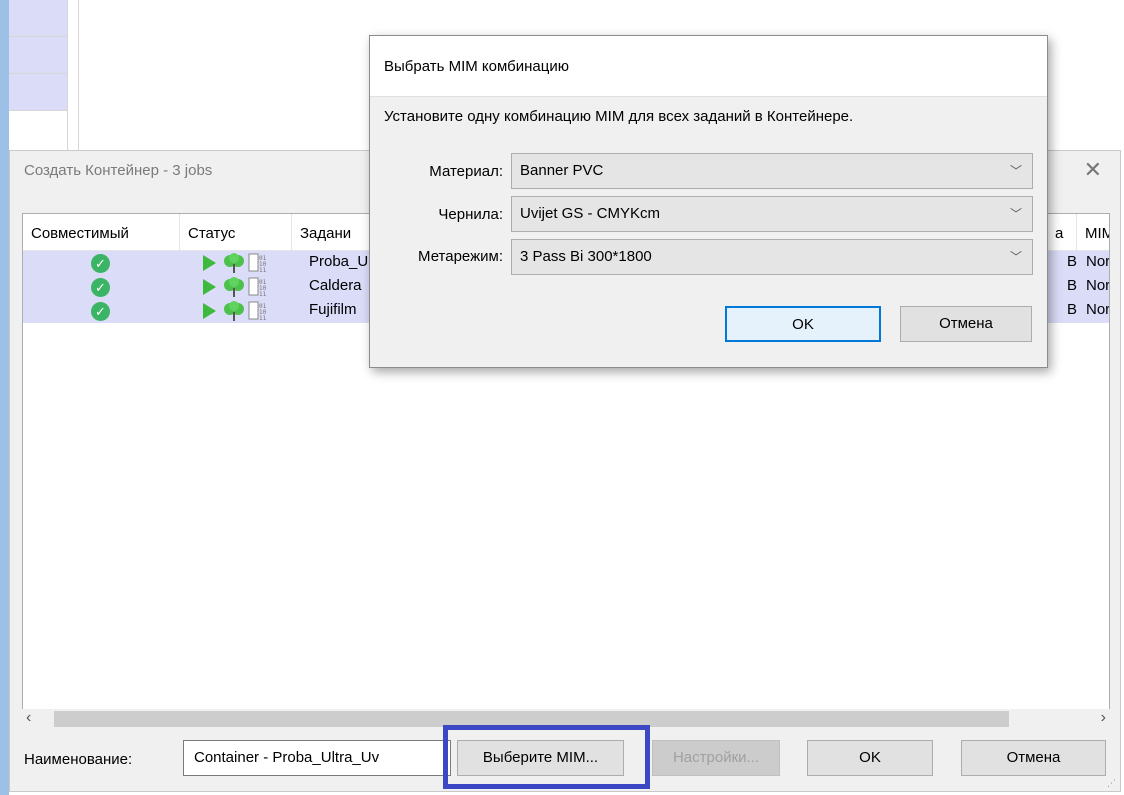 The image size is (1124, 795). Describe the element at coordinates (870, 758) in the screenshot. I see `ok-button: OK` at that location.